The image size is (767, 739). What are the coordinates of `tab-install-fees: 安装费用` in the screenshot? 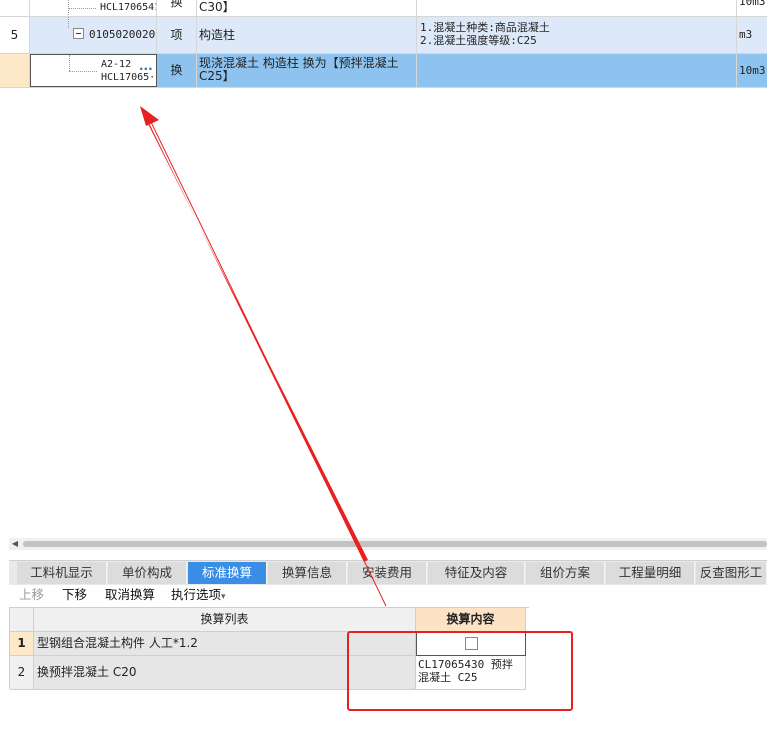 It's located at (387, 573).